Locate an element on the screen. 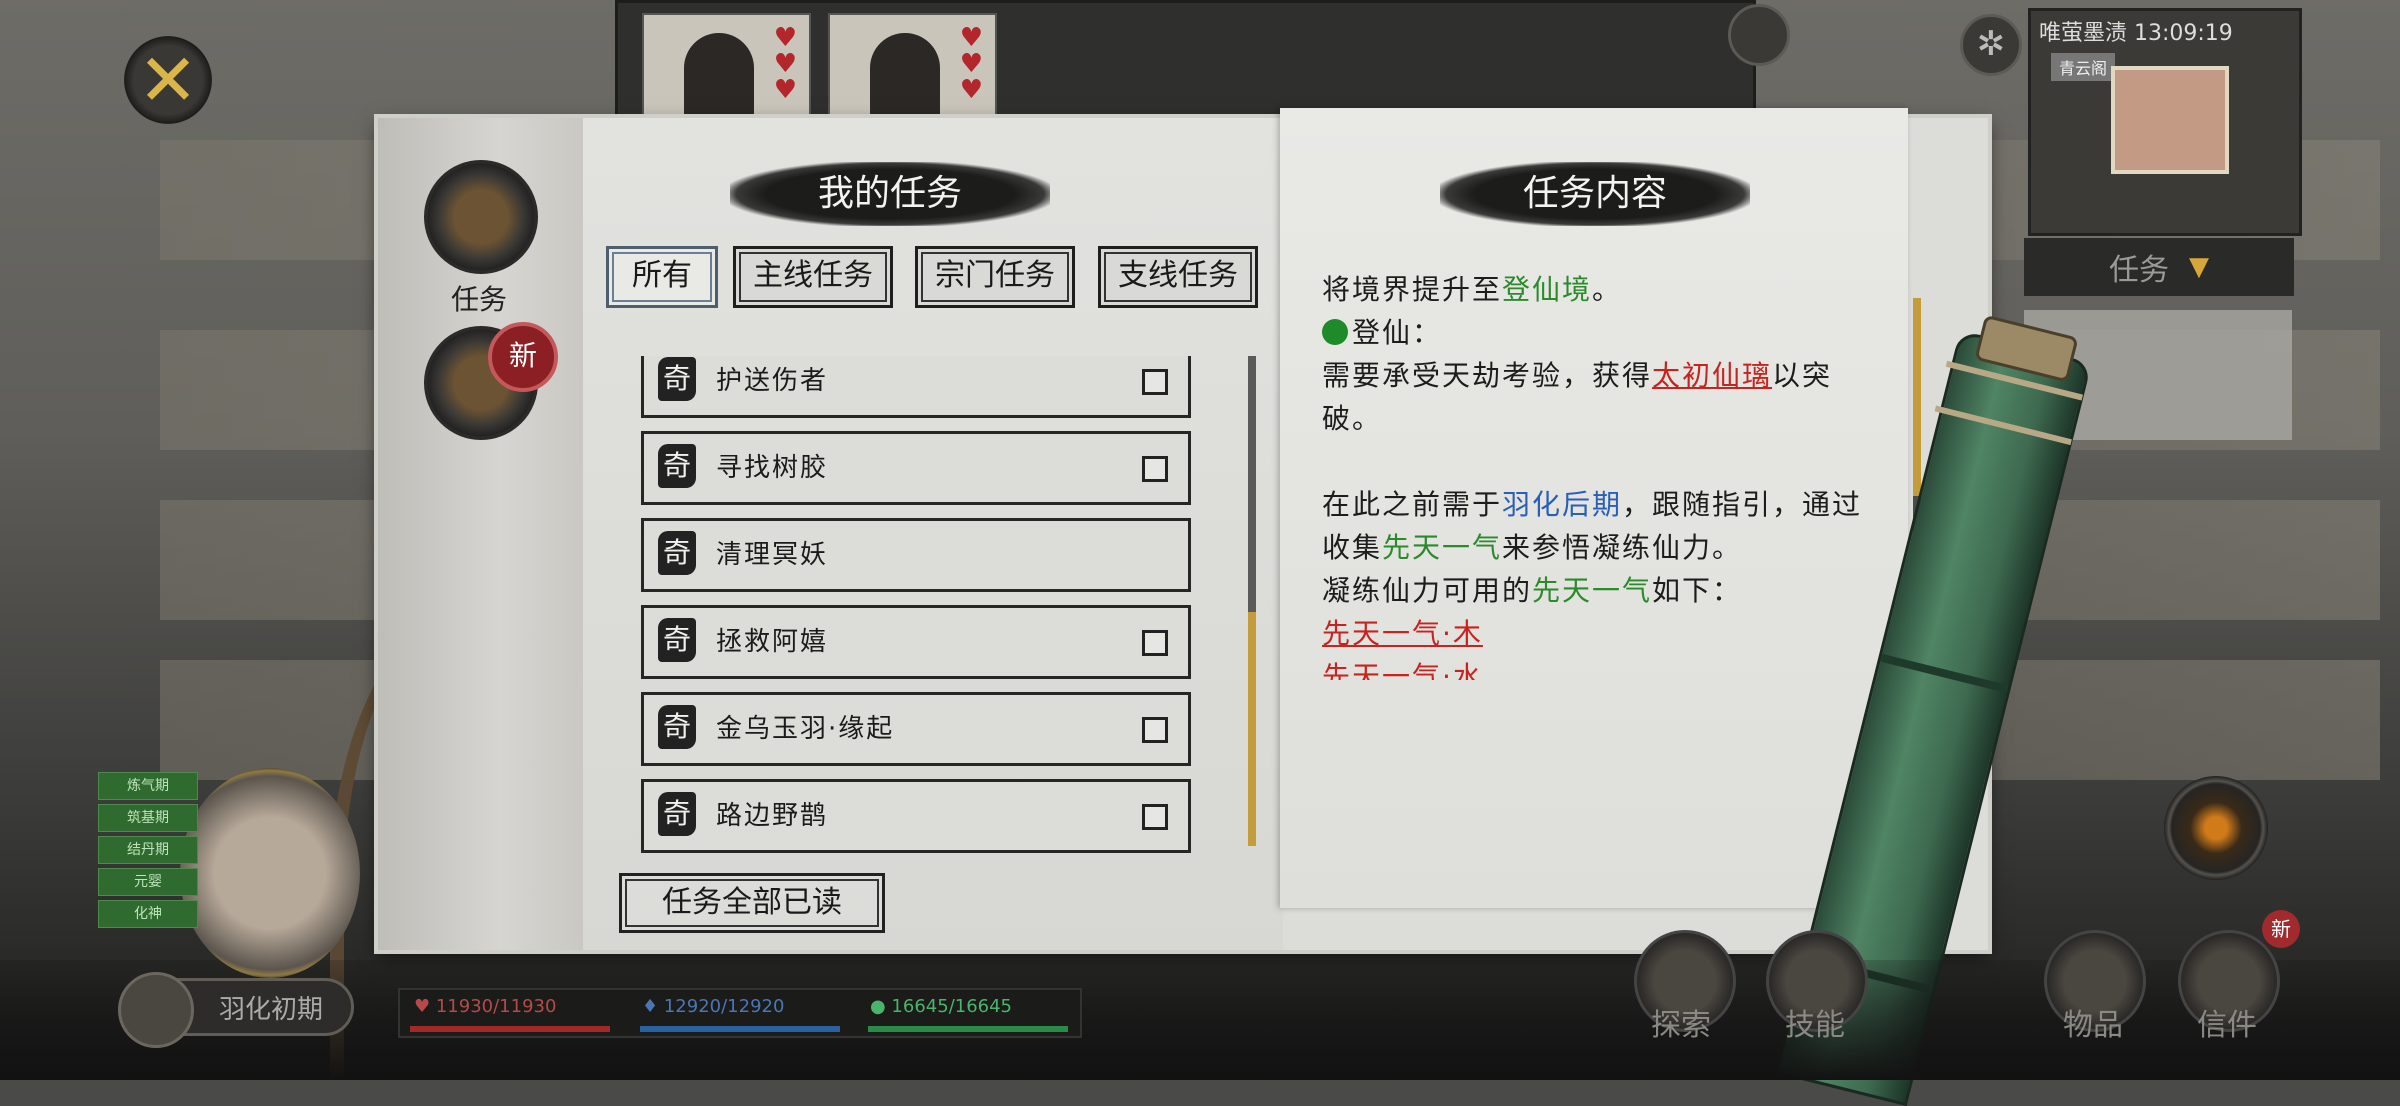 Image resolution: width=2400 pixels, height=1106 pixels. status-tag: 元婴 is located at coordinates (148, 882).